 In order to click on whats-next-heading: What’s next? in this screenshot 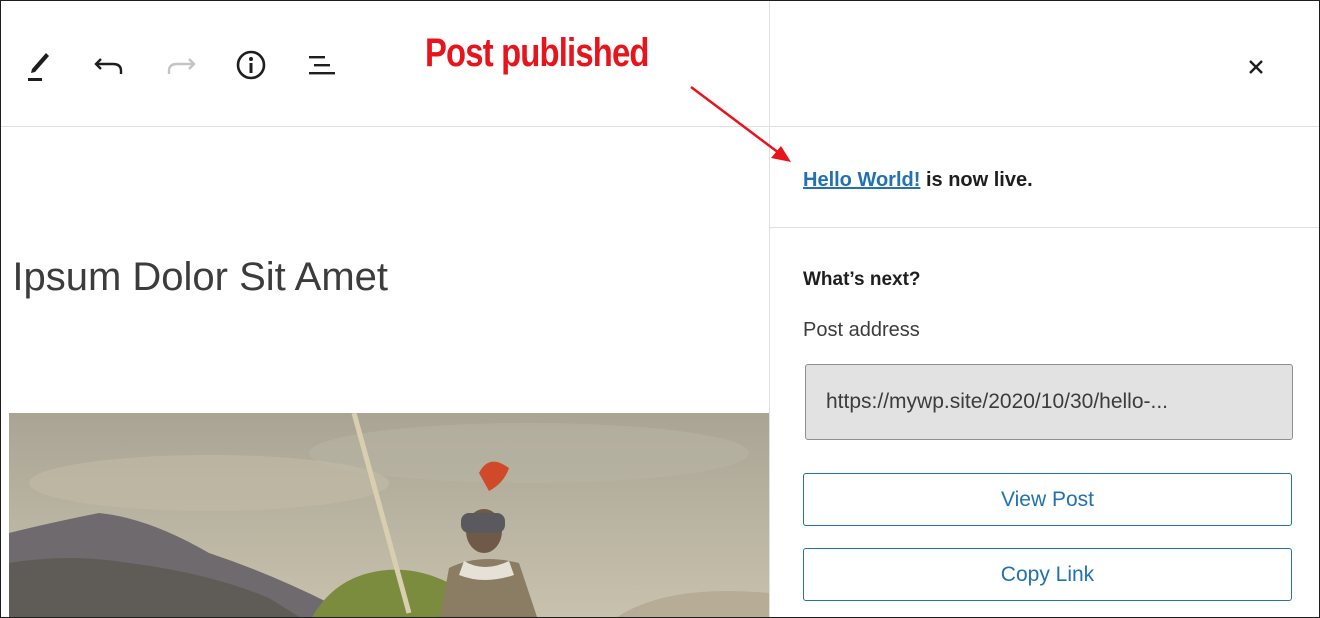, I will do `click(862, 279)`.